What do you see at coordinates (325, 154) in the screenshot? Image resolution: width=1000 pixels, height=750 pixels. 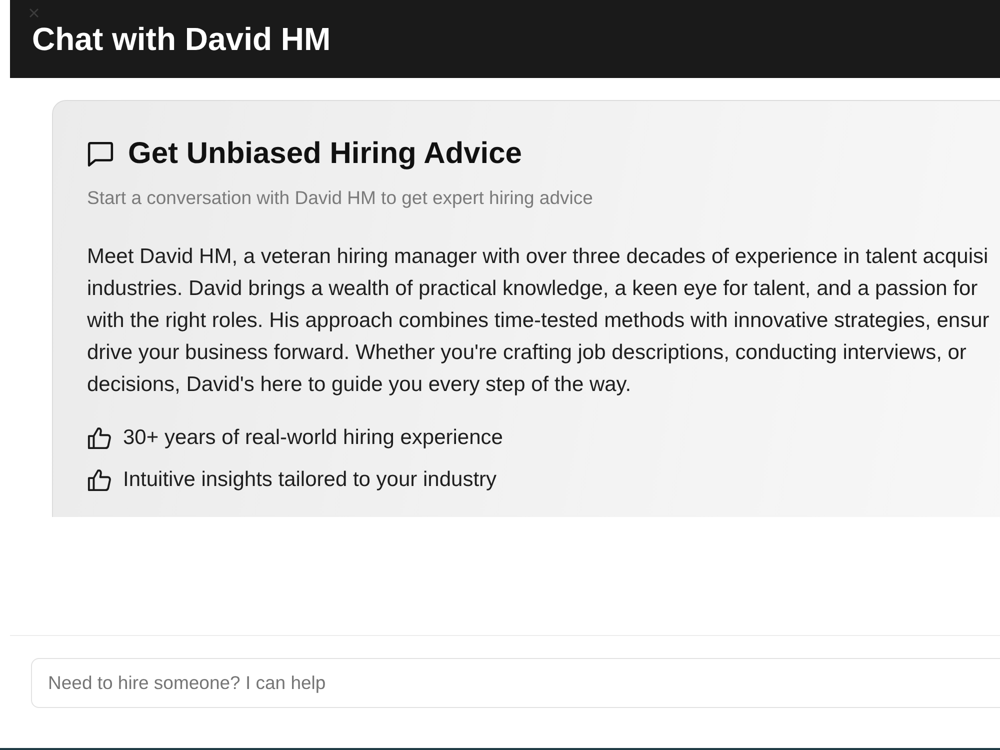 I see `card-title: Get Unbiased Hiring Advice` at bounding box center [325, 154].